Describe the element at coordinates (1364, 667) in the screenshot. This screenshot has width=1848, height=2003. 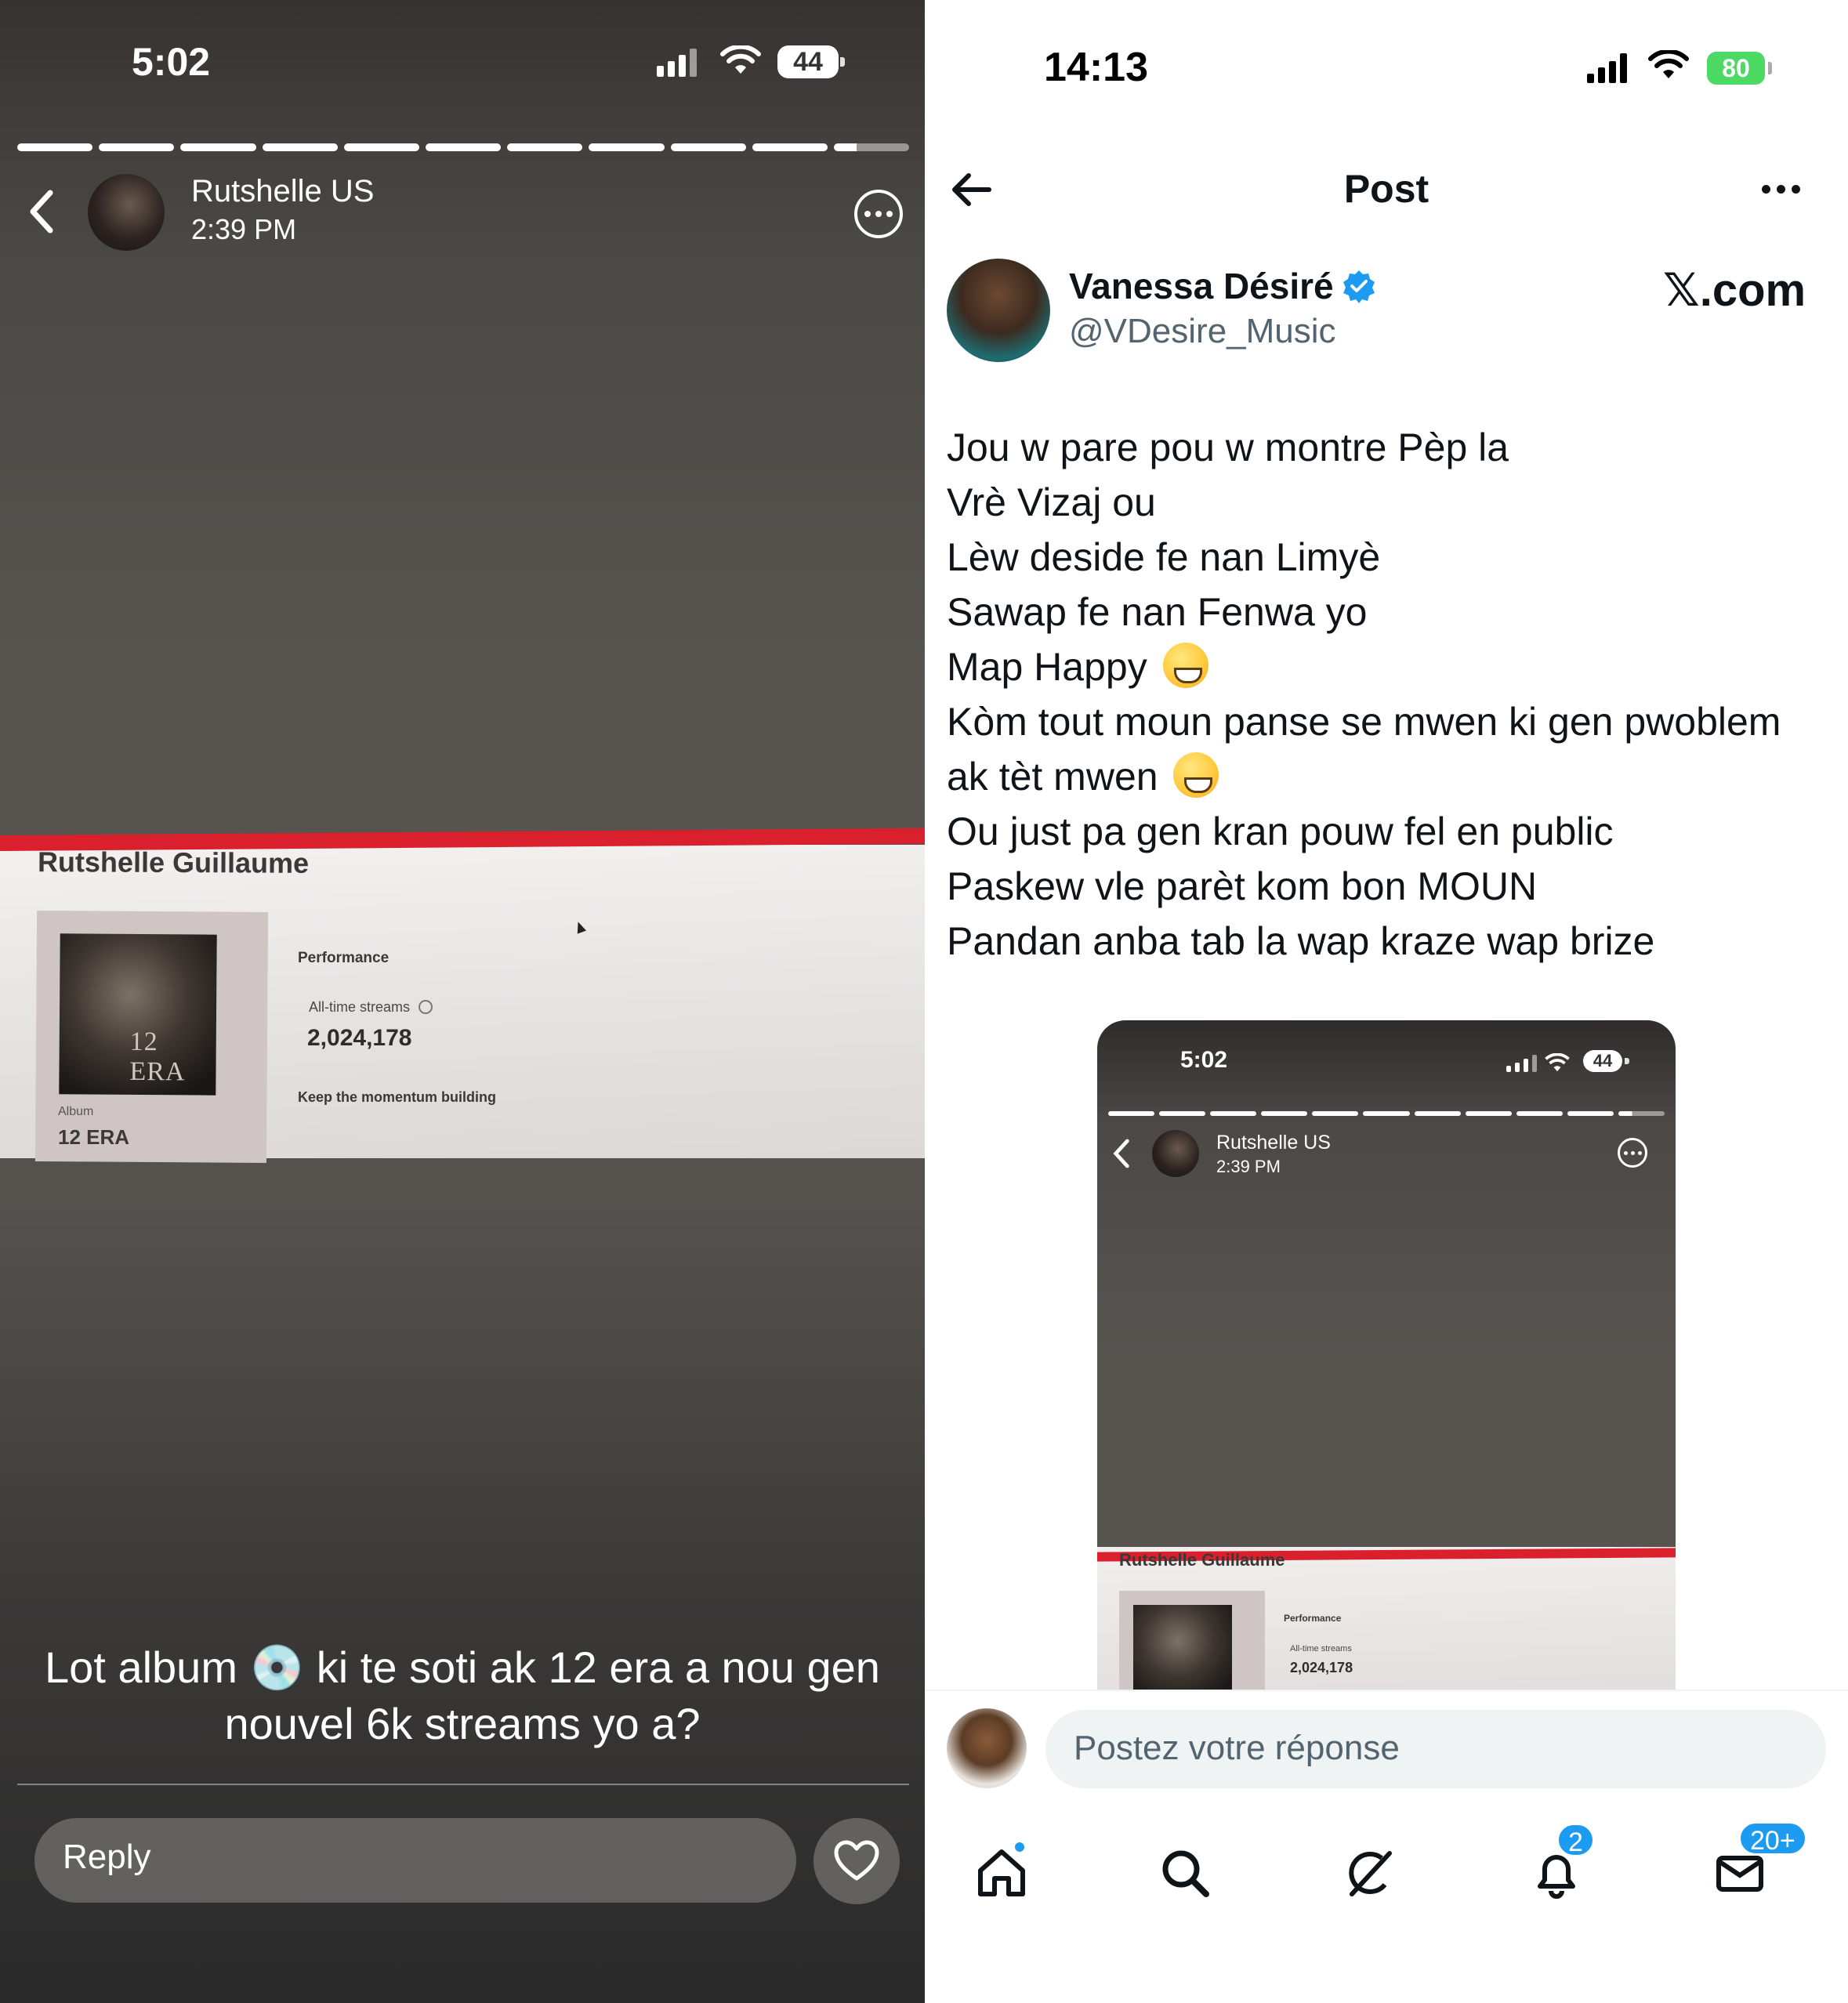
I see `post-line: Map Happy` at that location.